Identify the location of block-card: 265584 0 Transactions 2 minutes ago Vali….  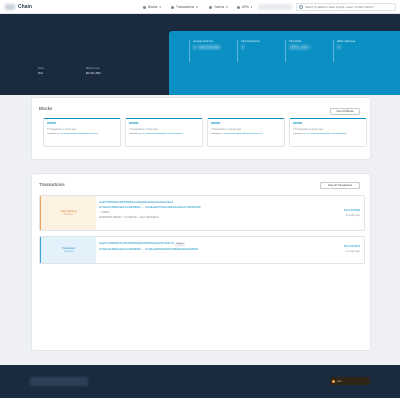
(328, 132).